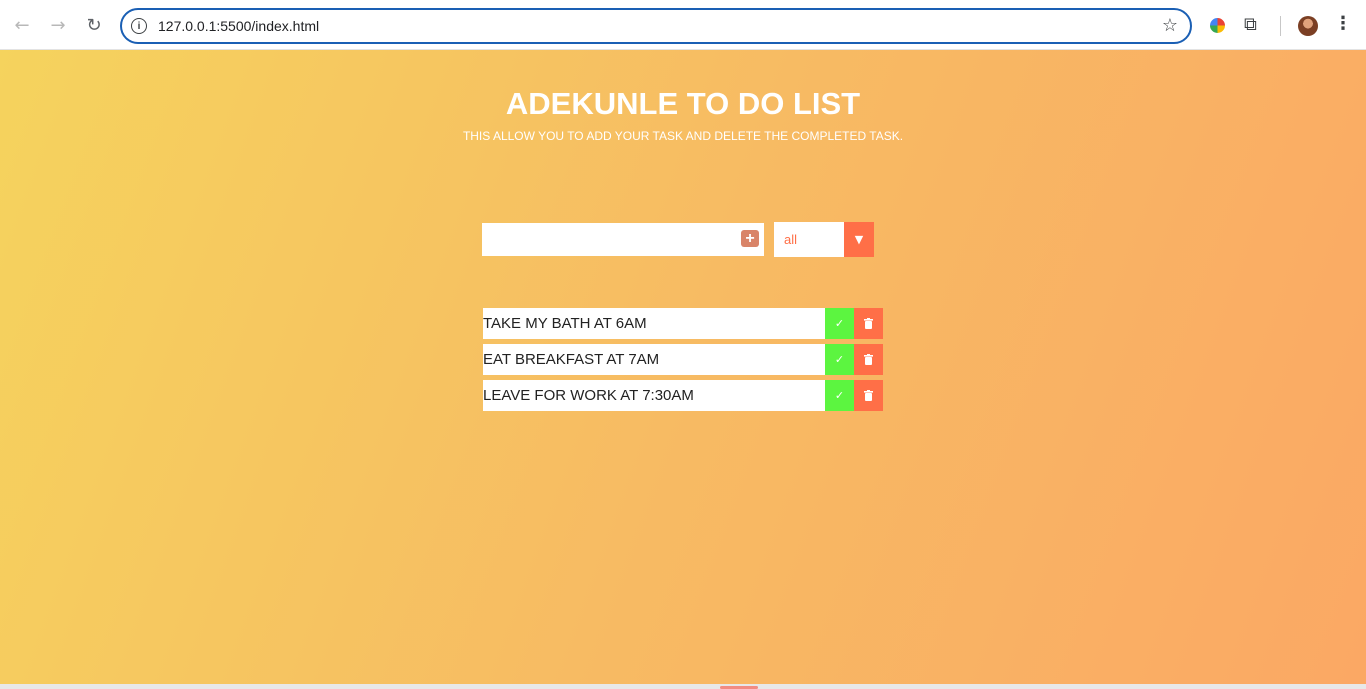 This screenshot has height=689, width=1366. I want to click on site-info-icon: i, so click(139, 26).